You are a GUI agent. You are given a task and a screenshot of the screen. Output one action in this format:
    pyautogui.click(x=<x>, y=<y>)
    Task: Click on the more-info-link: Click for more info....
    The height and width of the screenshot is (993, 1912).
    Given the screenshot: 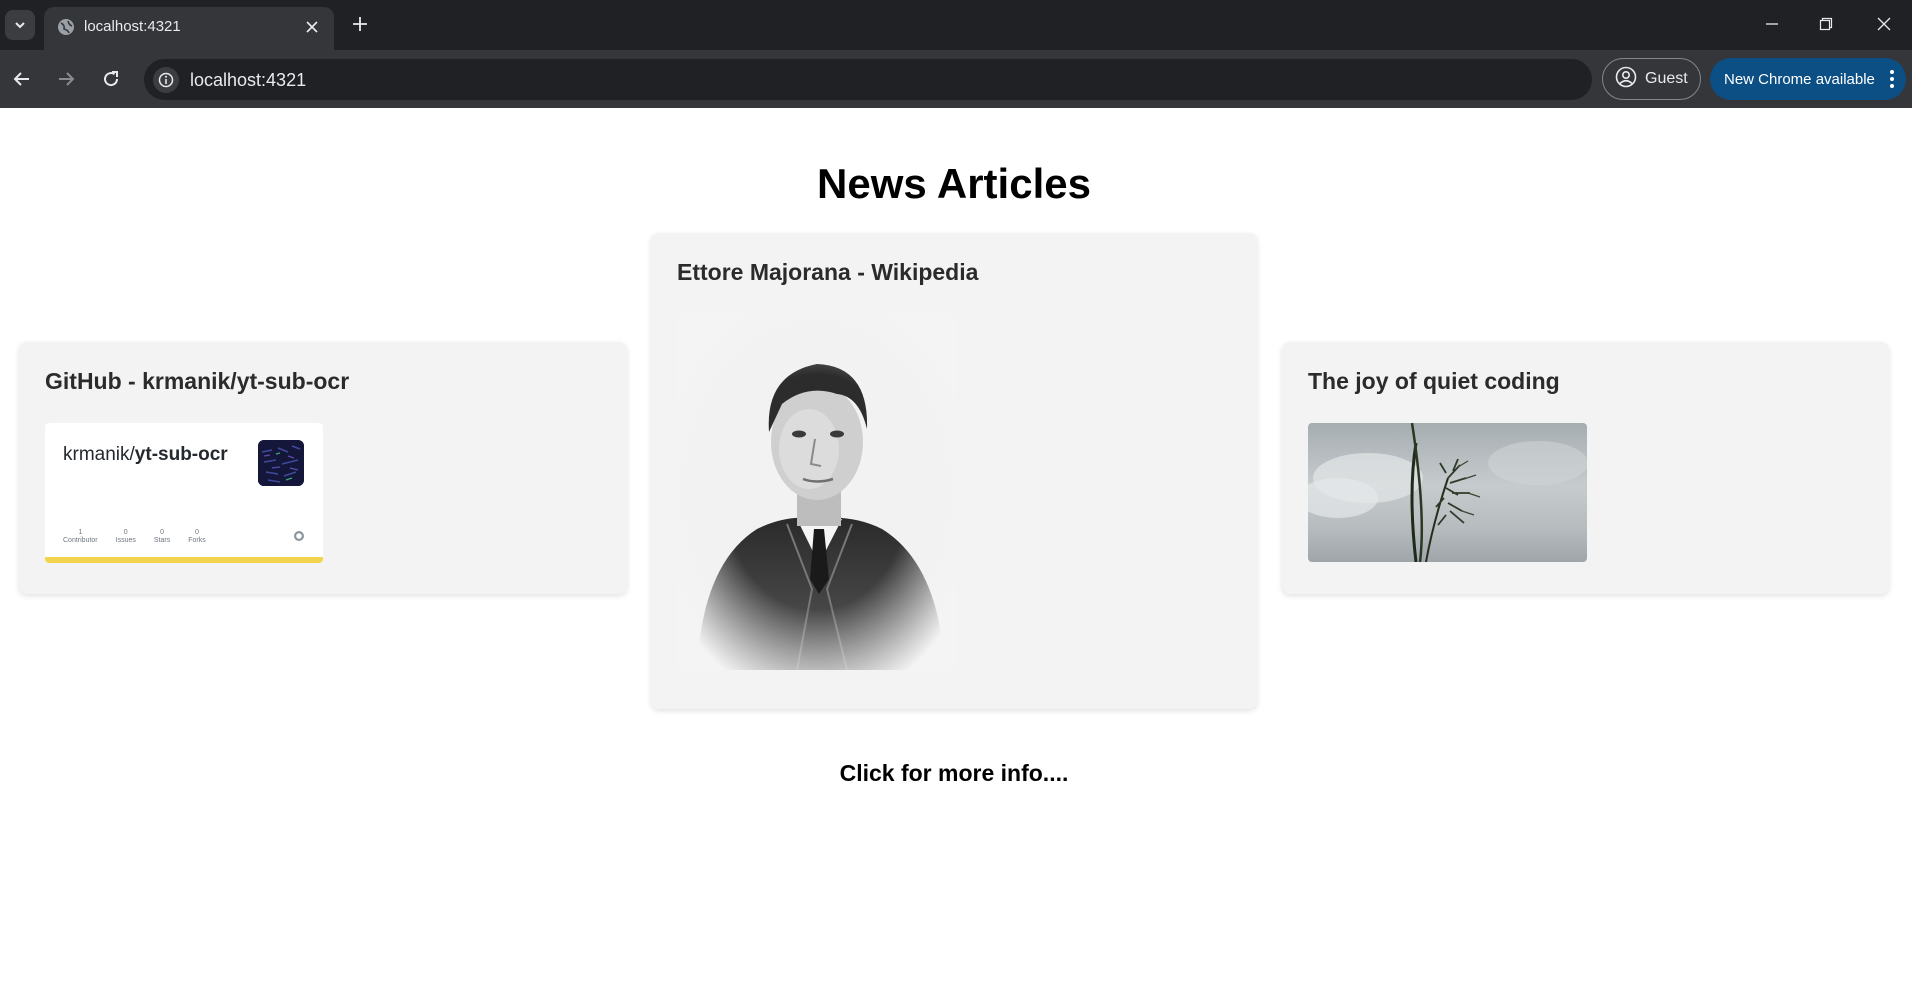 What is the action you would take?
    pyautogui.click(x=954, y=773)
    